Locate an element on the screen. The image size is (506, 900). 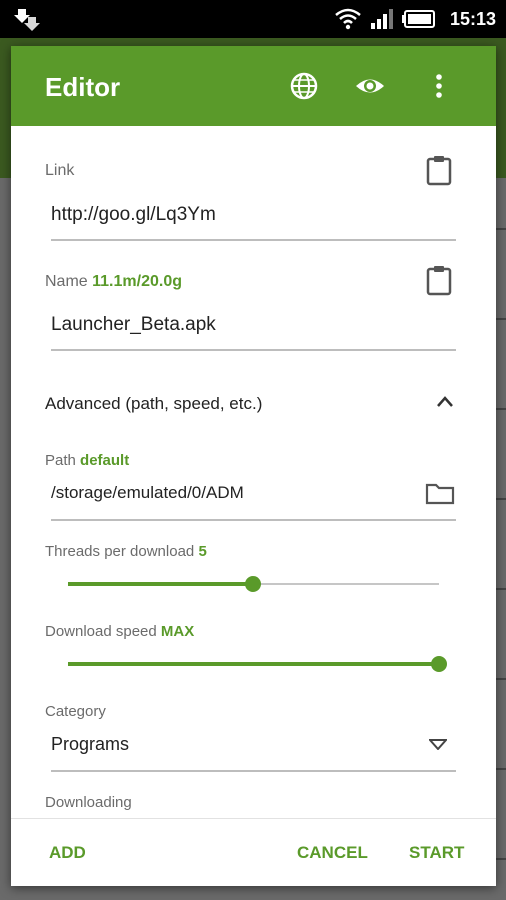
status-bar: 15:13 is located at coordinates (253, 19).